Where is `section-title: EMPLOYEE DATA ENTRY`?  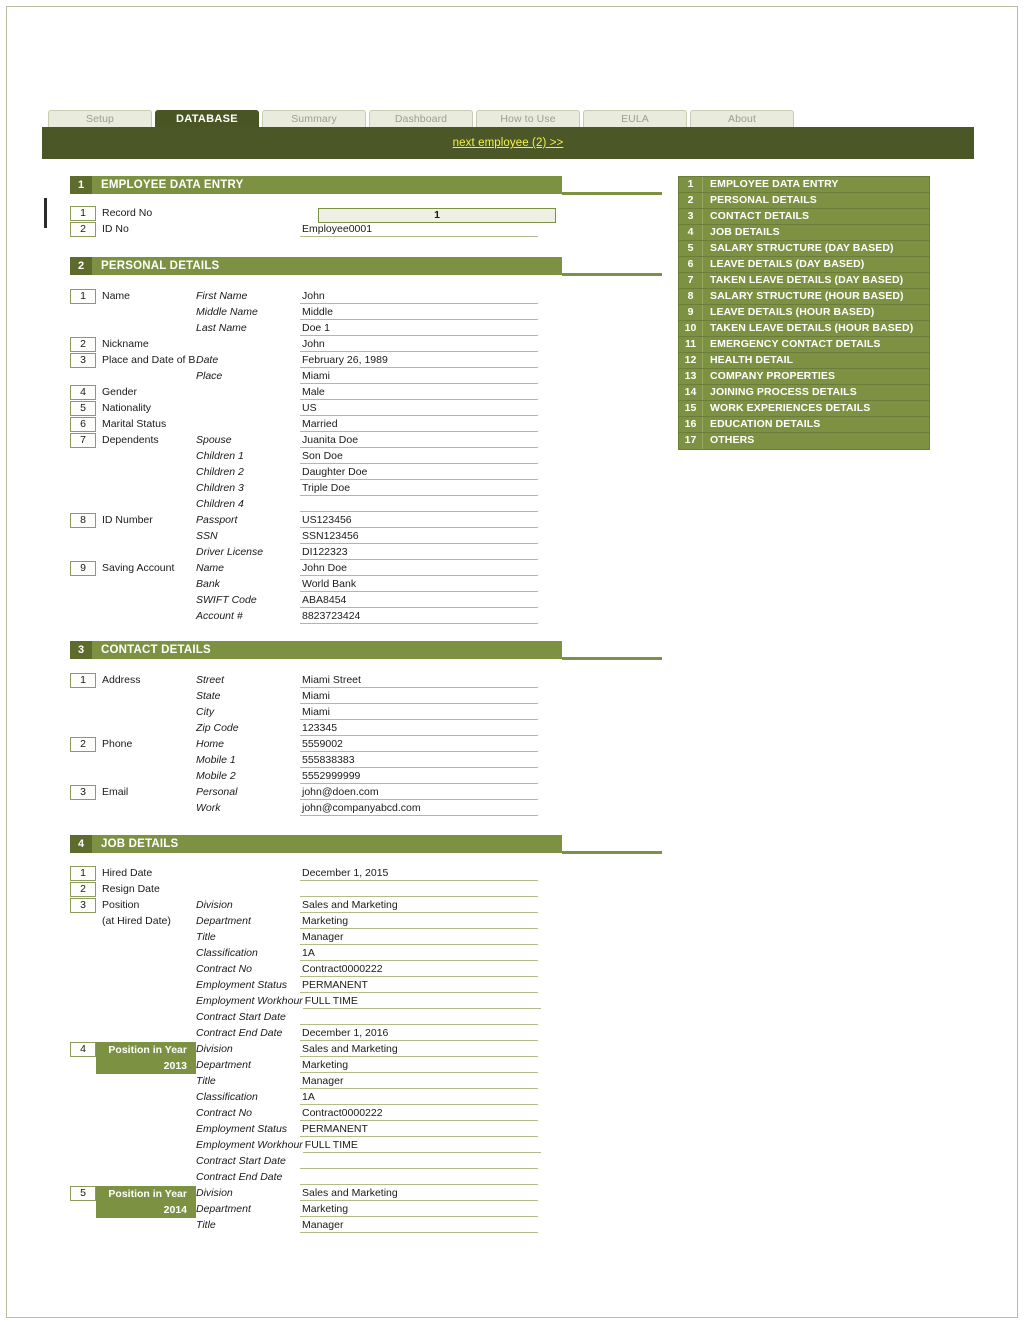 section-title: EMPLOYEE DATA ENTRY is located at coordinates (327, 185).